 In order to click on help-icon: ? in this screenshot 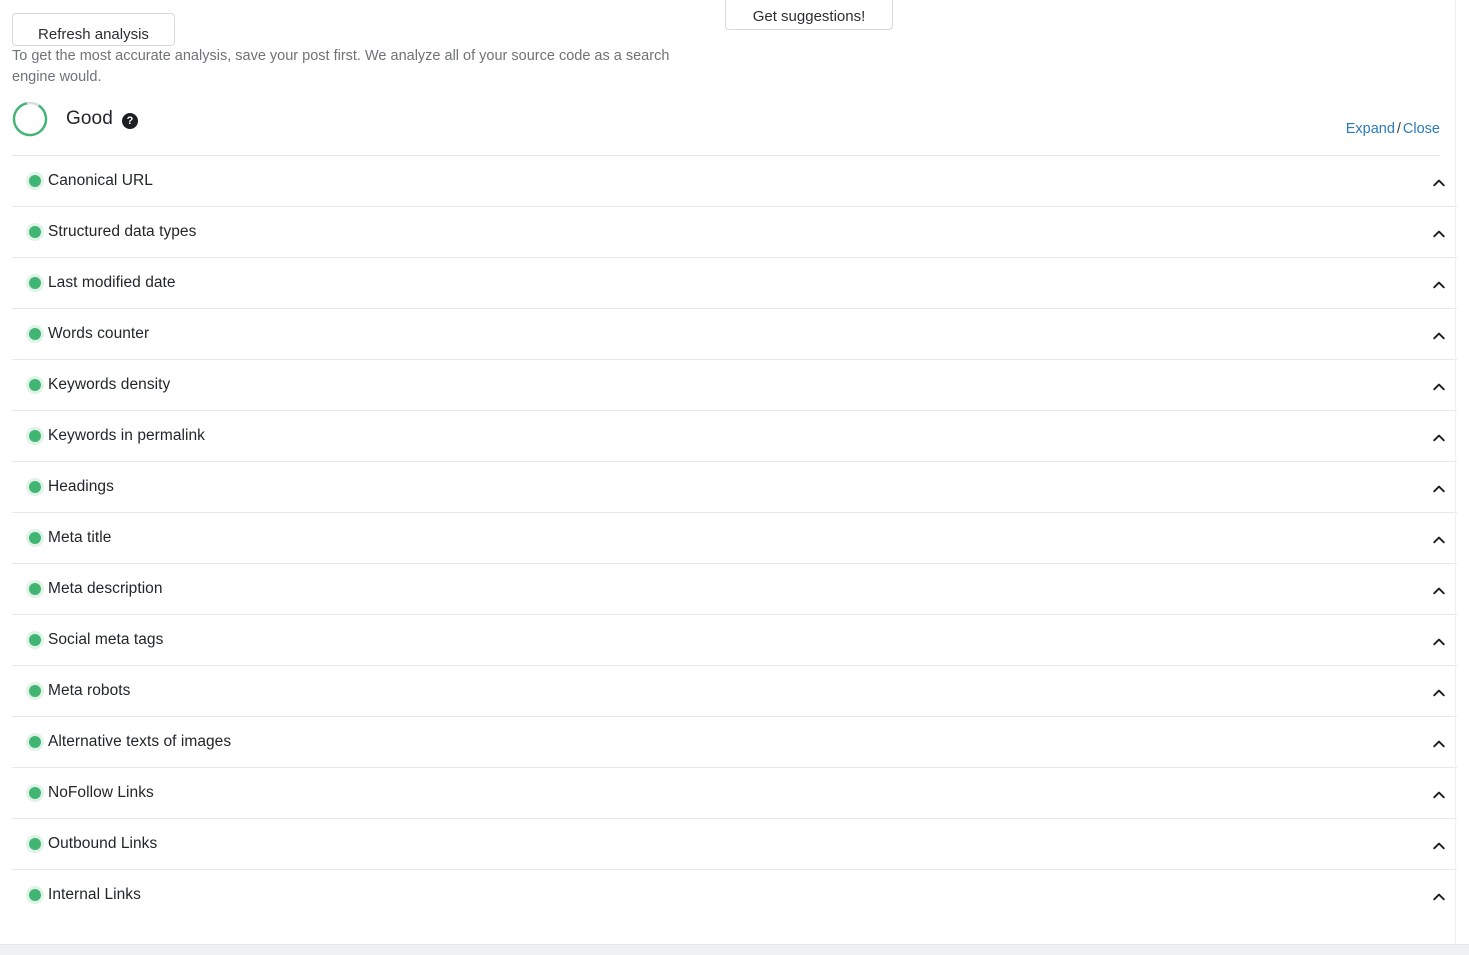, I will do `click(130, 121)`.